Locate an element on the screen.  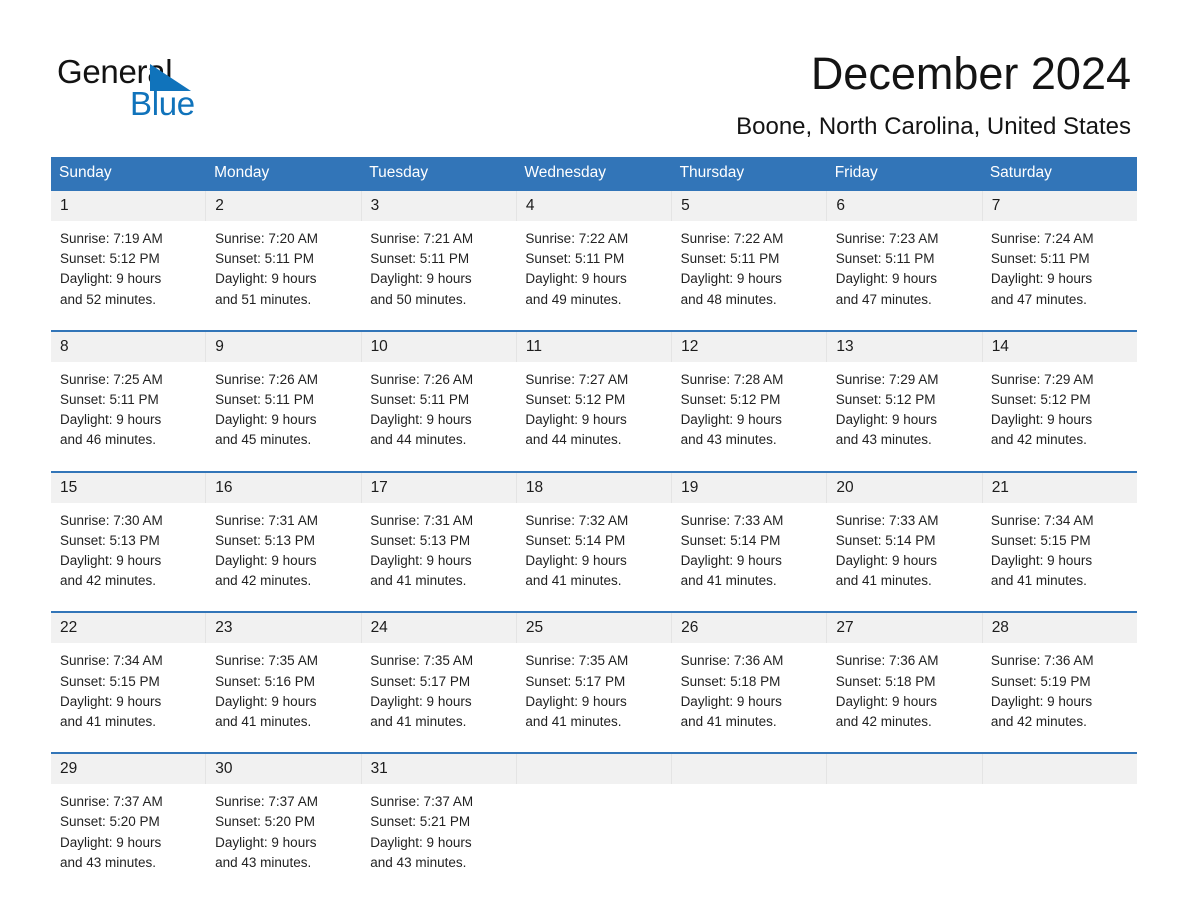
day-number: 16 is located at coordinates (284, 487).